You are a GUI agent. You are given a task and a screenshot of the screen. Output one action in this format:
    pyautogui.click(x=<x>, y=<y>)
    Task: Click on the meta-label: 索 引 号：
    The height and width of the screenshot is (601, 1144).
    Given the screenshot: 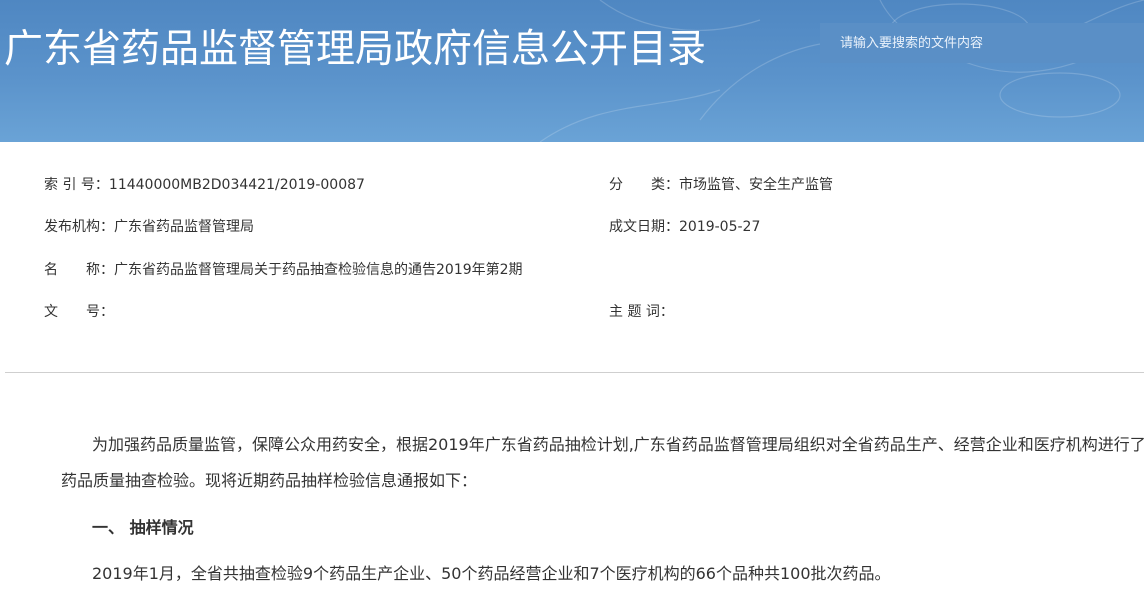 What is the action you would take?
    pyautogui.click(x=76, y=185)
    